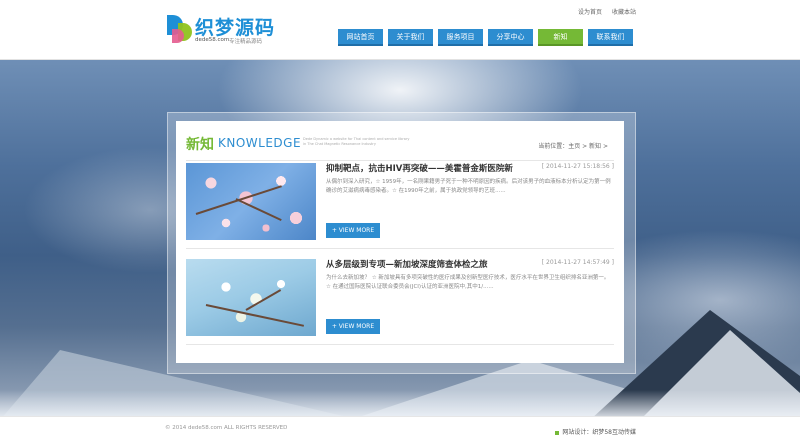  I want to click on copyright-text: © 2014 dede58.com ALL RIGHTS RESERVED, so click(226, 428).